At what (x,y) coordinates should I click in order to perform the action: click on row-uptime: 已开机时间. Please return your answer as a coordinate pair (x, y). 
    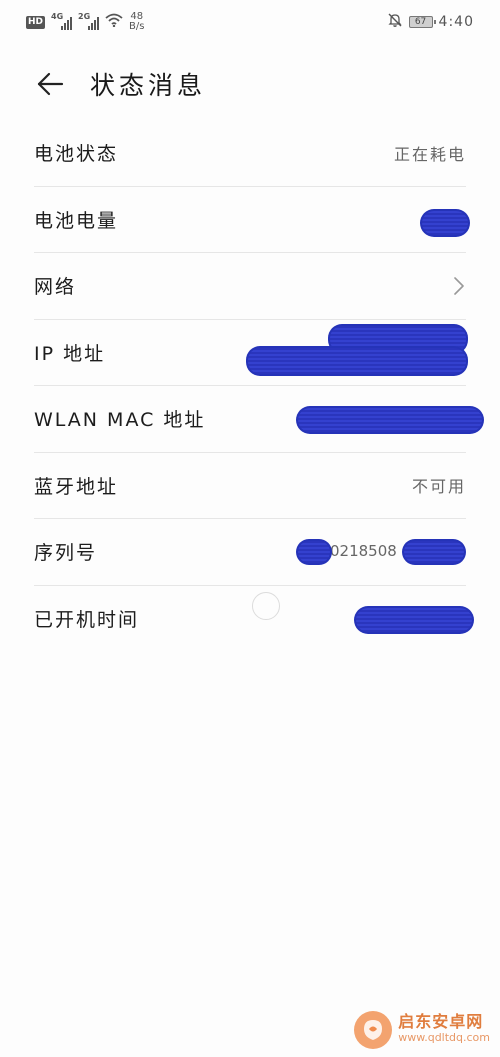
    Looking at the image, I should click on (254, 619).